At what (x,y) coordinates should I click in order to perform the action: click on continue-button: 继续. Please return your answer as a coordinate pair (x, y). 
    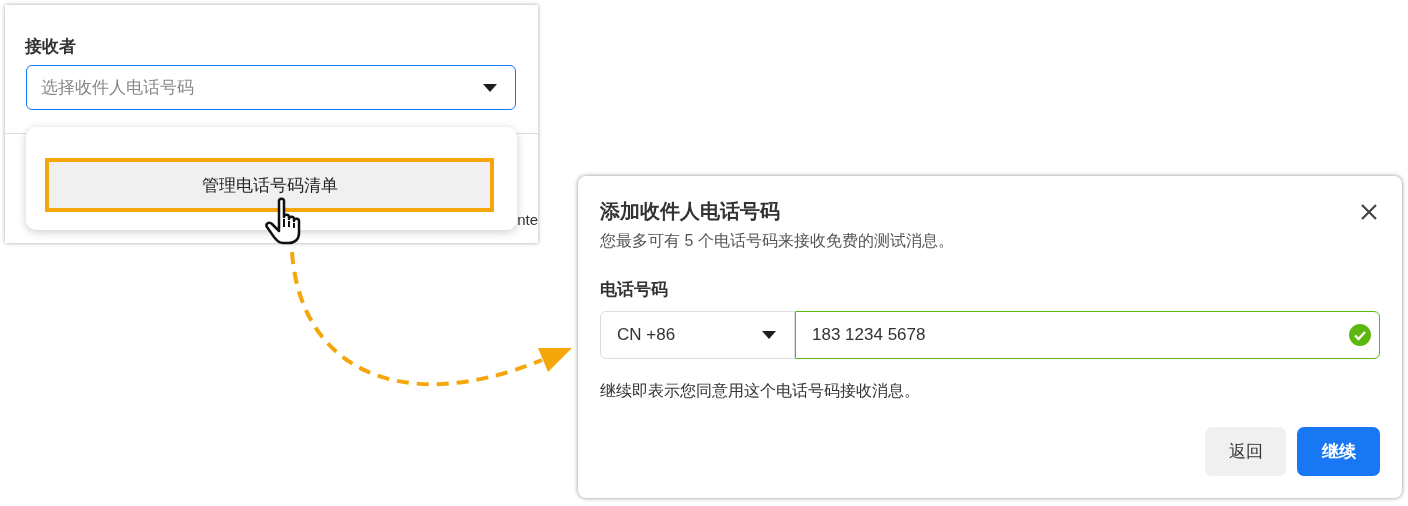
    Looking at the image, I should click on (1338, 451).